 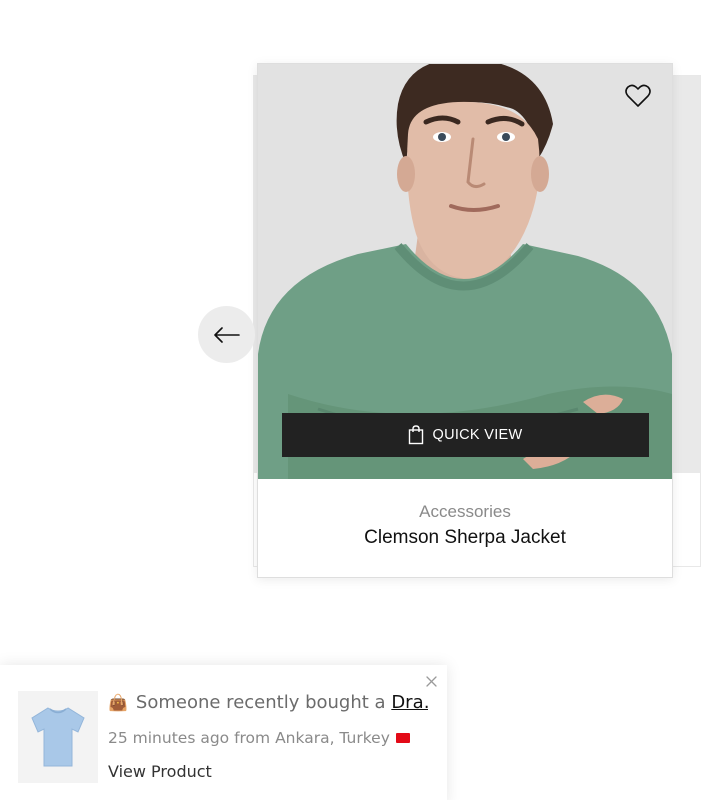 I want to click on quick-view-label: QUICK VIEW, so click(x=477, y=435).